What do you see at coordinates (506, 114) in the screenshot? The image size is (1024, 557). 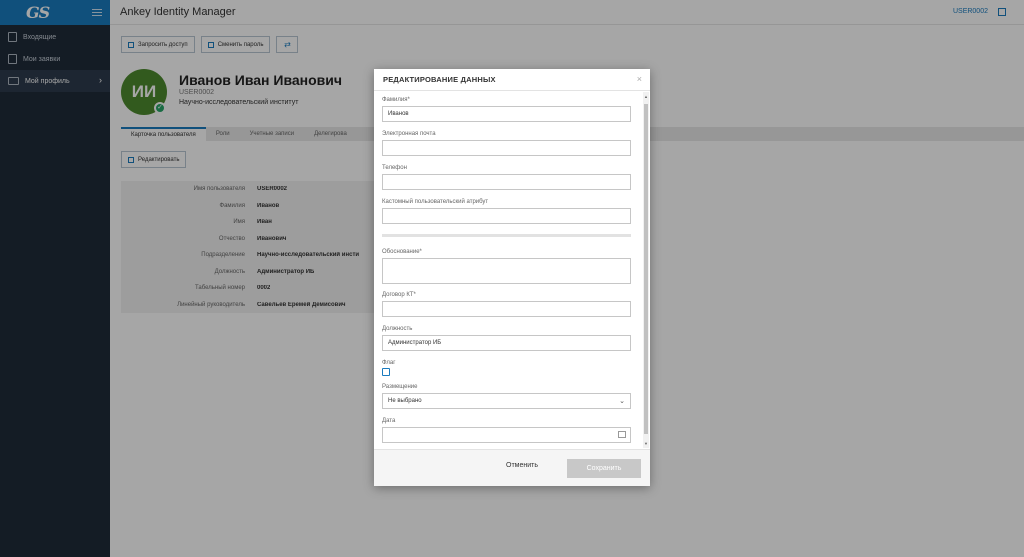 I see `surname-input: Иванов` at bounding box center [506, 114].